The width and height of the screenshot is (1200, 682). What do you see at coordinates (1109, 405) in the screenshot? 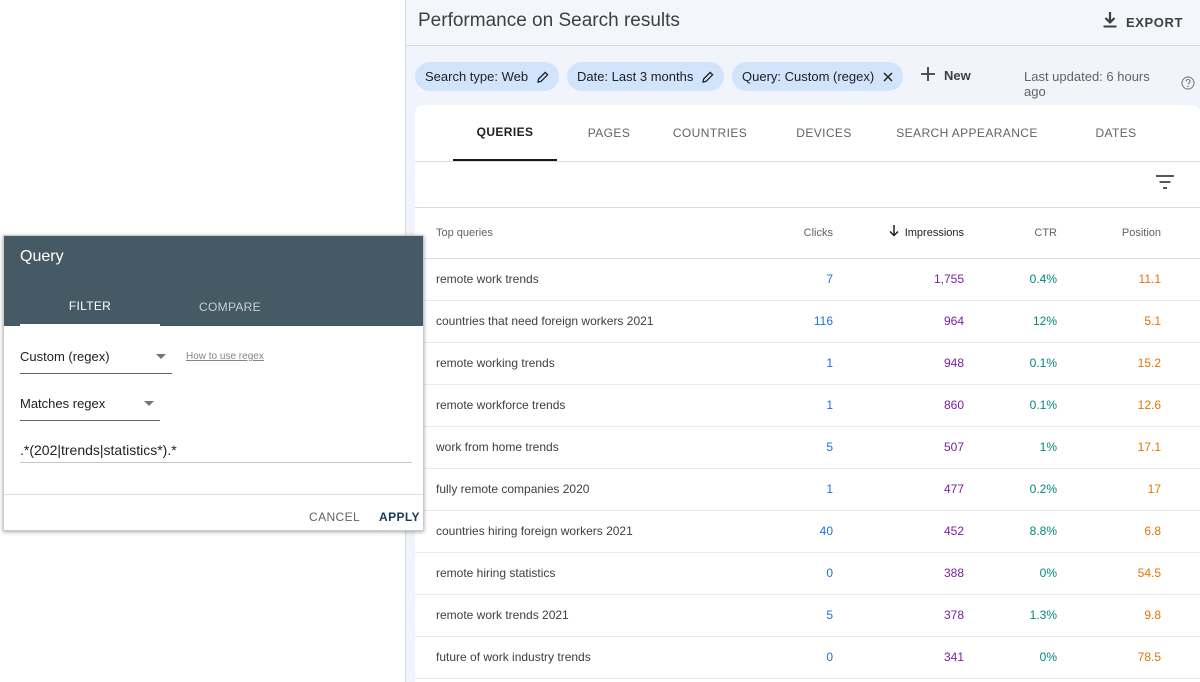
I see `position-cell: 12.6` at bounding box center [1109, 405].